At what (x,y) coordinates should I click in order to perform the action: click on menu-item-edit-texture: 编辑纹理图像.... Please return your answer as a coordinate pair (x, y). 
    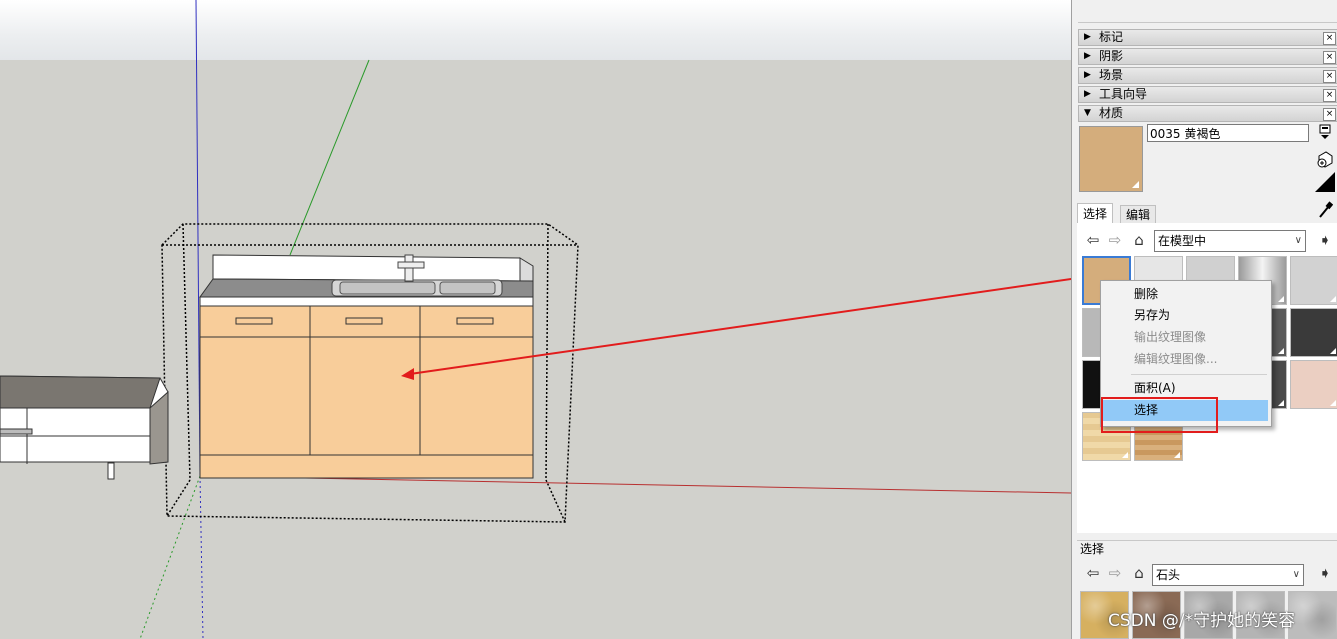
    Looking at the image, I should click on (1176, 359).